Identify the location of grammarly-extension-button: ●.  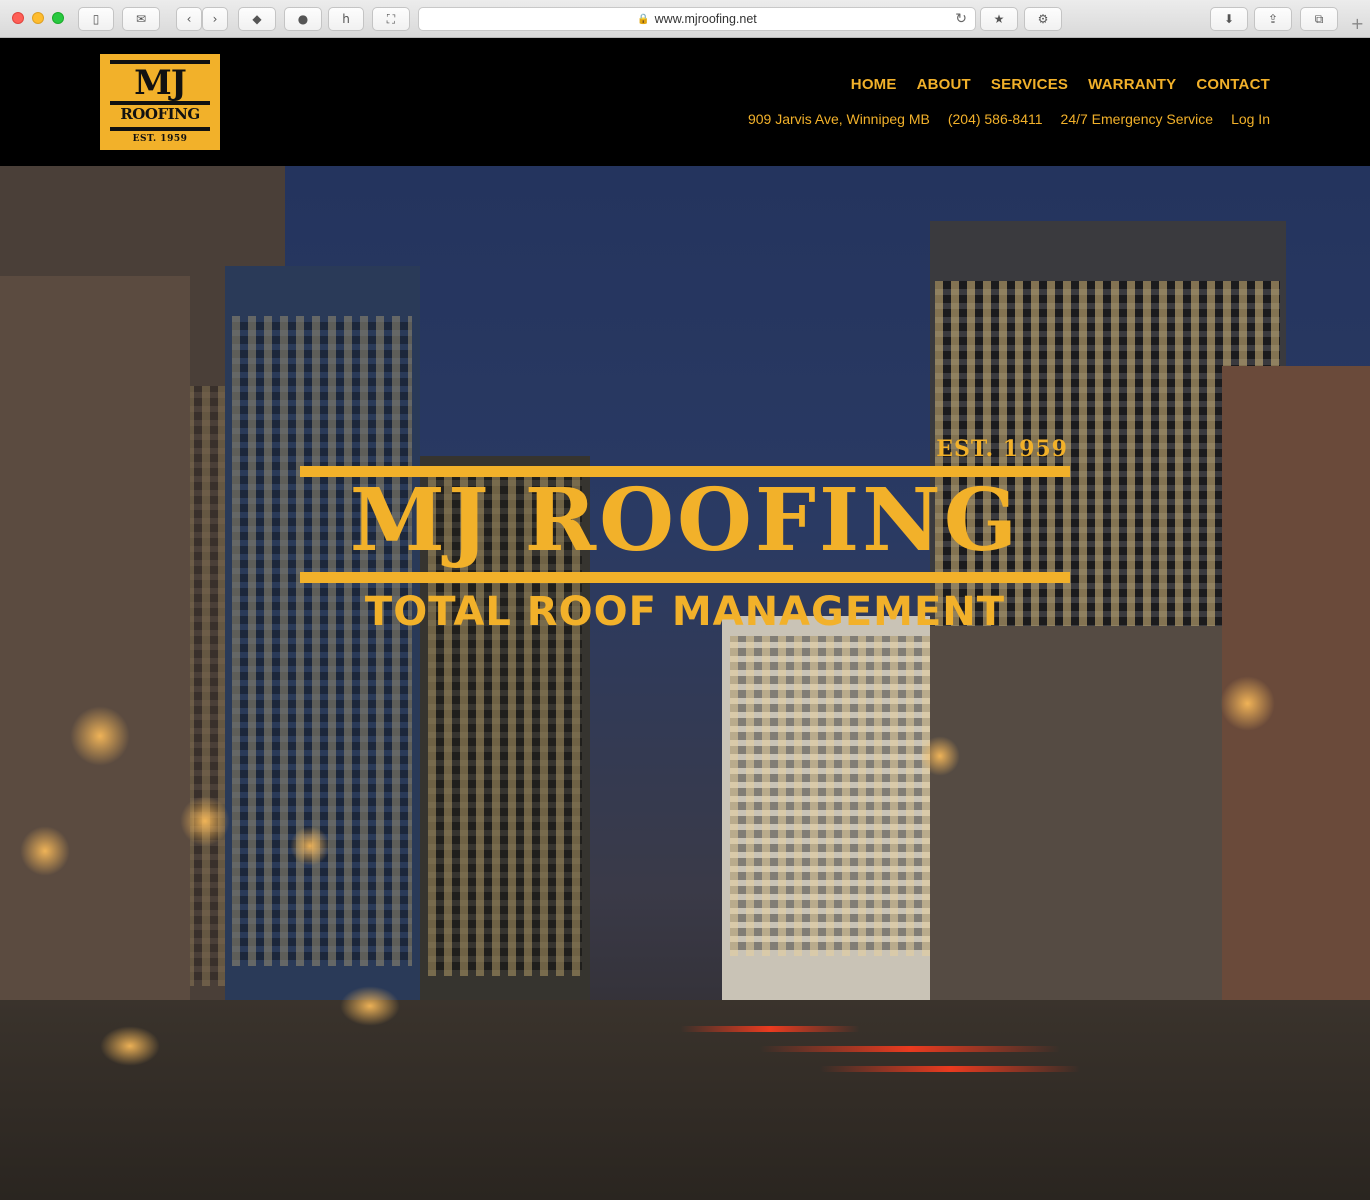
(303, 19).